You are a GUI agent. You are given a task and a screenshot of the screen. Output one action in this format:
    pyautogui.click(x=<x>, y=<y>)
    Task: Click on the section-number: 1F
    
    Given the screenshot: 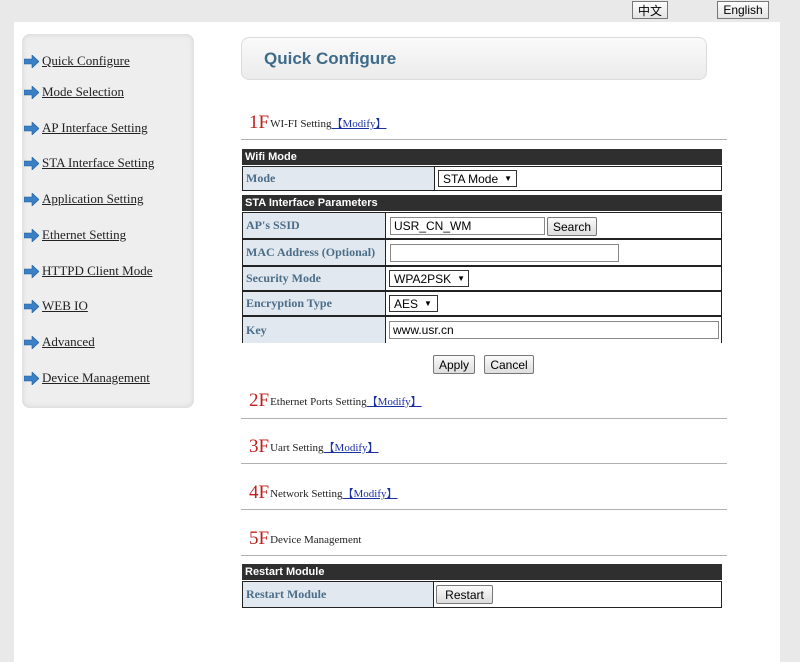 What is the action you would take?
    pyautogui.click(x=259, y=122)
    